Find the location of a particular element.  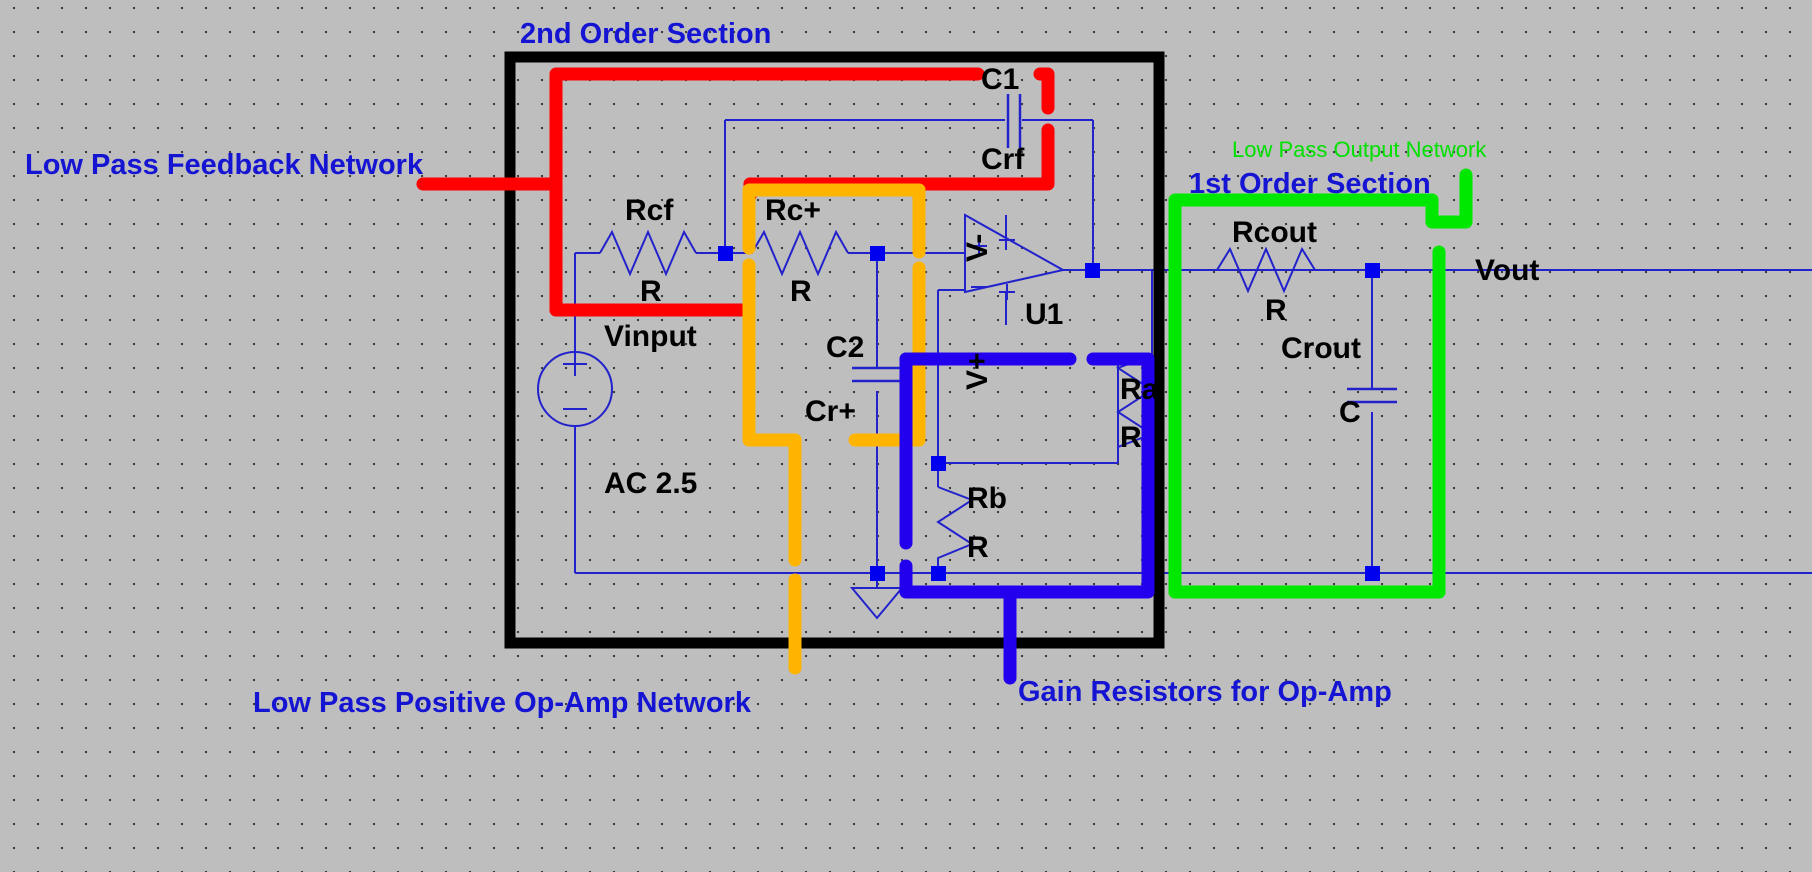

component-ref-rcout: Rcout is located at coordinates (1274, 232).